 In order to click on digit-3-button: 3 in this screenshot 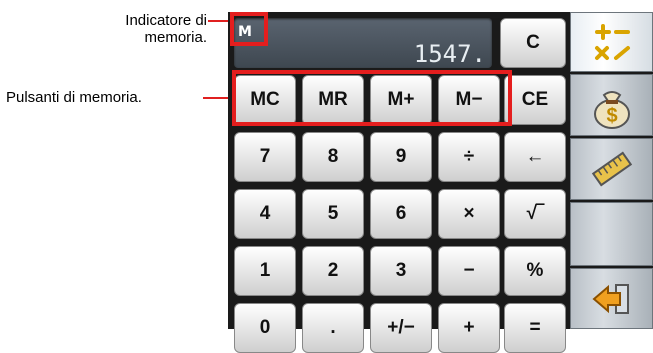, I will do `click(401, 271)`.